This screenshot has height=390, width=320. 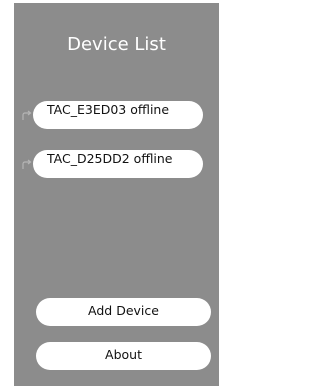 What do you see at coordinates (118, 115) in the screenshot?
I see `device-item-label: TAC_E3ED03 offline` at bounding box center [118, 115].